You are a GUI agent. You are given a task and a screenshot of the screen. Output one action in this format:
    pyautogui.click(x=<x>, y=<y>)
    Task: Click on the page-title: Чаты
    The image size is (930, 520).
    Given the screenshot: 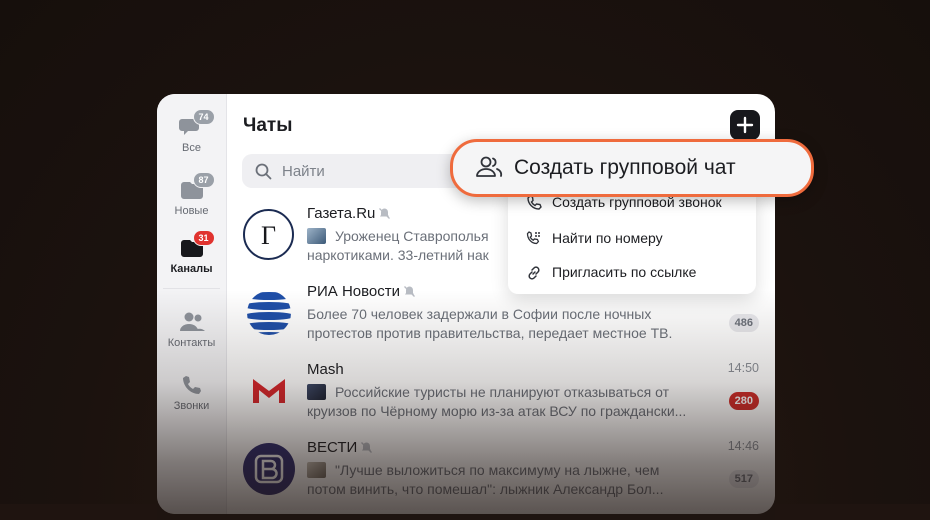 What is the action you would take?
    pyautogui.click(x=268, y=125)
    